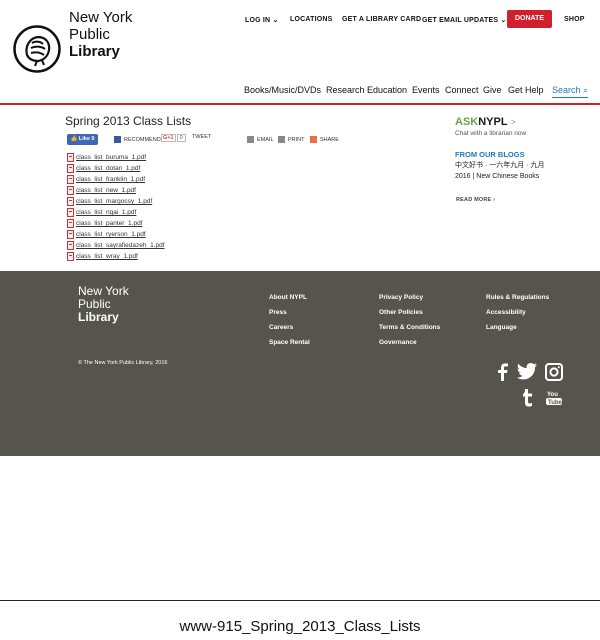 This screenshot has height=640, width=600. What do you see at coordinates (527, 371) in the screenshot?
I see `twitter-icon` at bounding box center [527, 371].